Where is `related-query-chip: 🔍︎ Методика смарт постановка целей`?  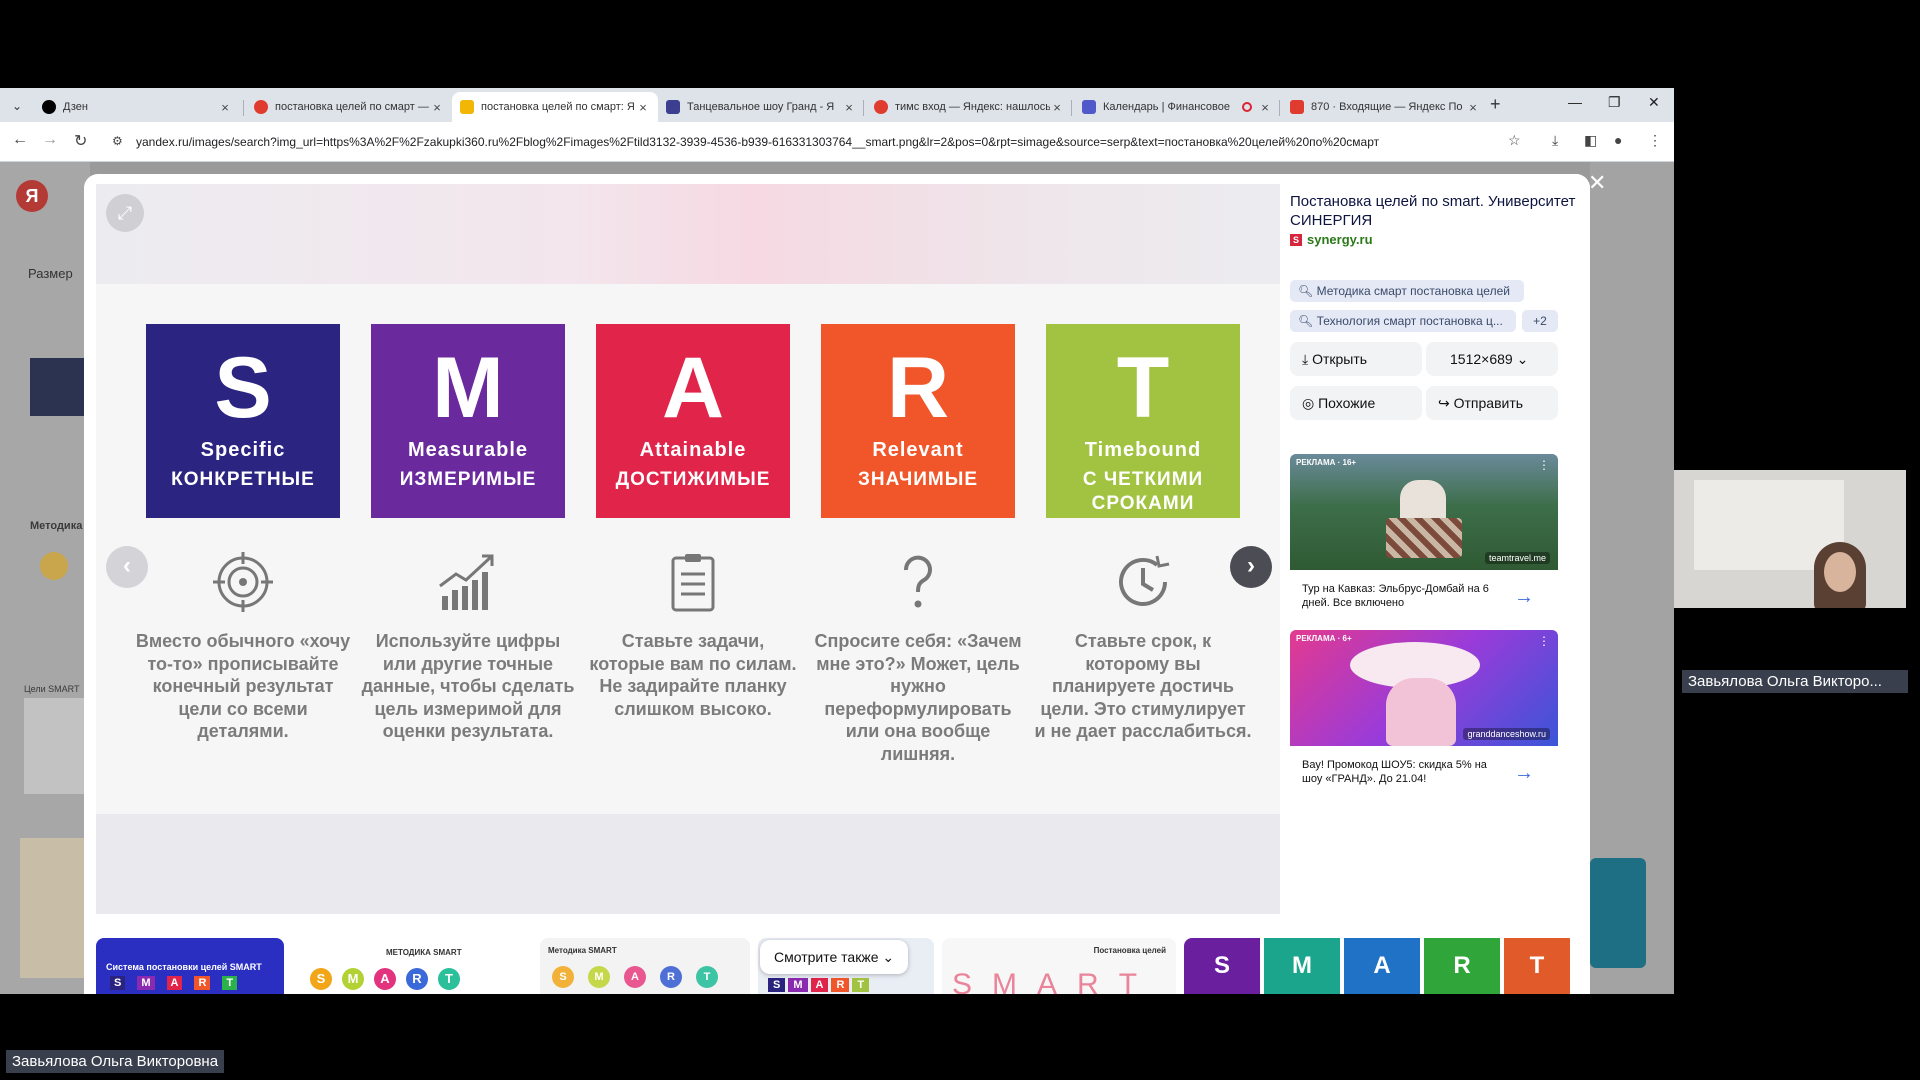
related-query-chip: 🔍︎ Методика смарт постановка целей is located at coordinates (1407, 291).